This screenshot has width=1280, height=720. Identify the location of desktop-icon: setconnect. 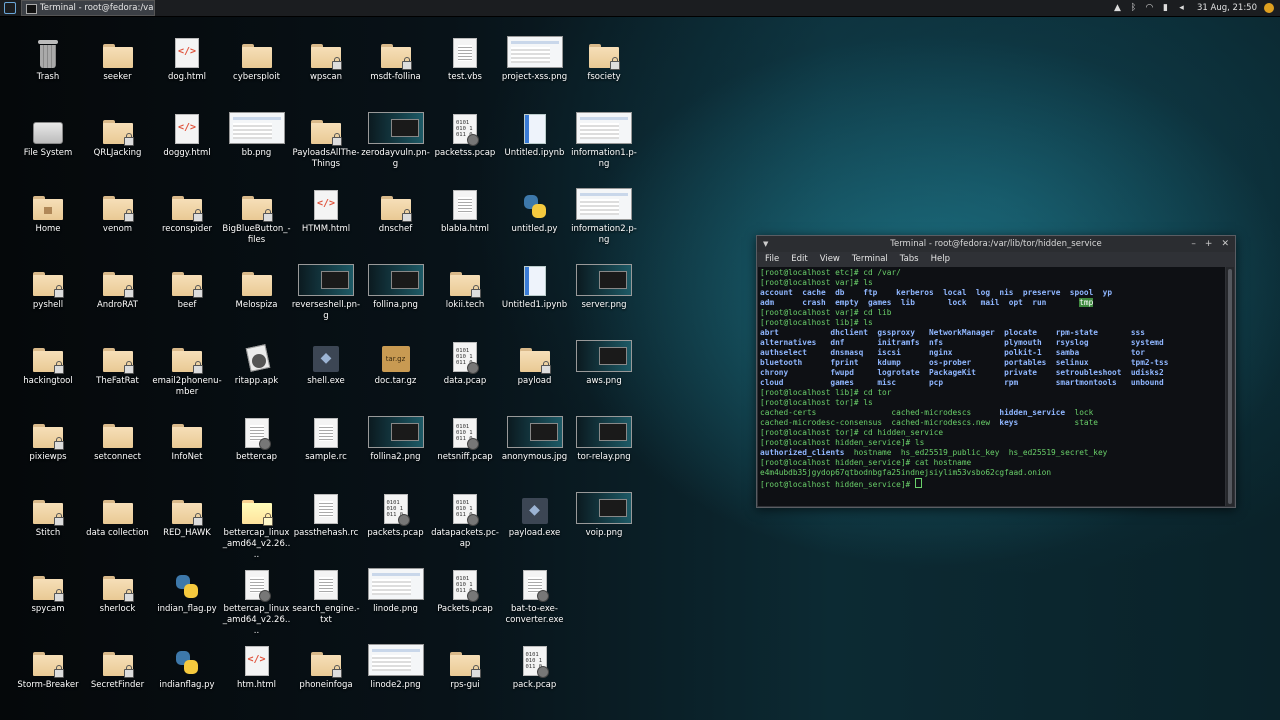
(118, 437).